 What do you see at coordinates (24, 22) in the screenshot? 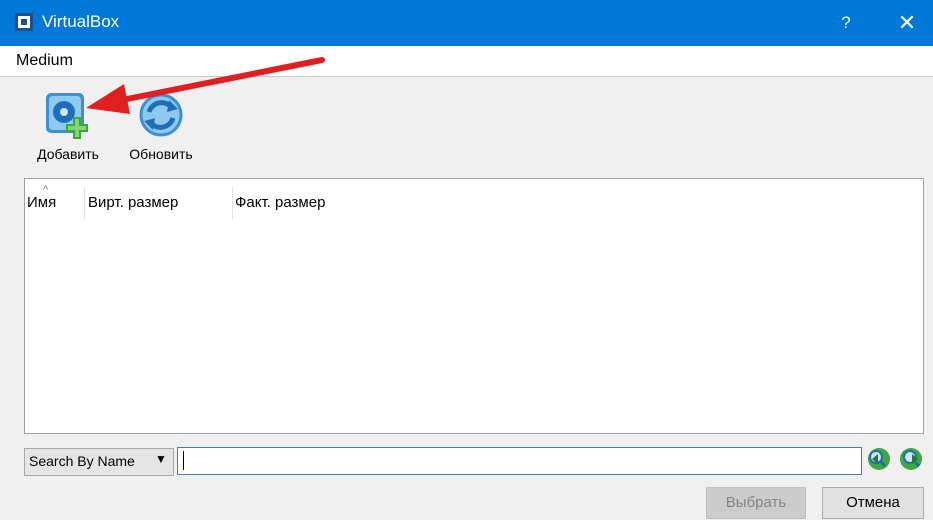
I see `virtualbox-app-icon` at bounding box center [24, 22].